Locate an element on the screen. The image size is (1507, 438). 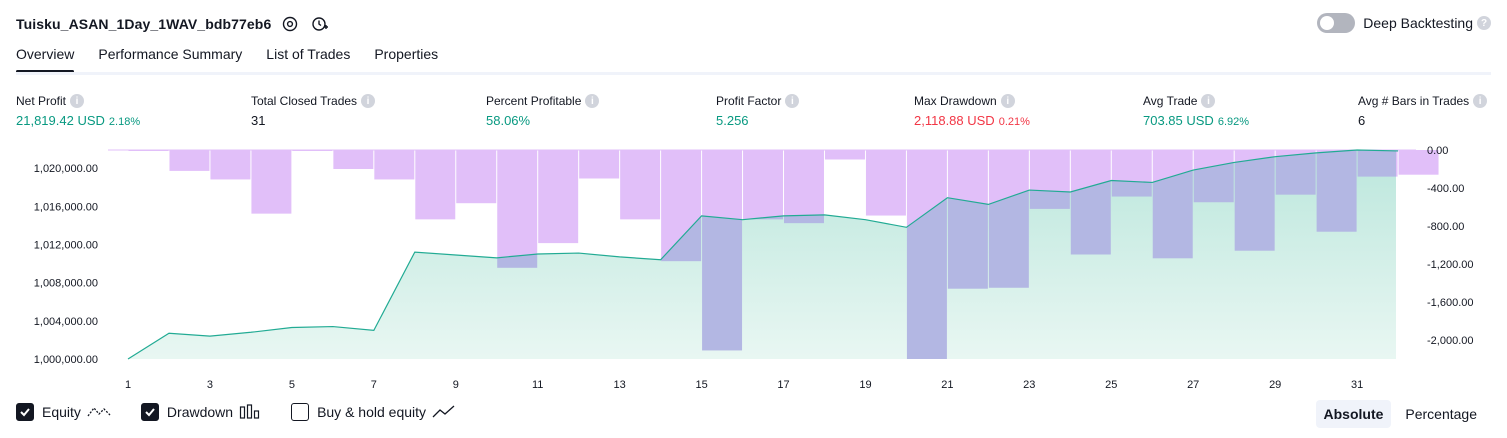
tab-overview: Overview is located at coordinates (45, 59).